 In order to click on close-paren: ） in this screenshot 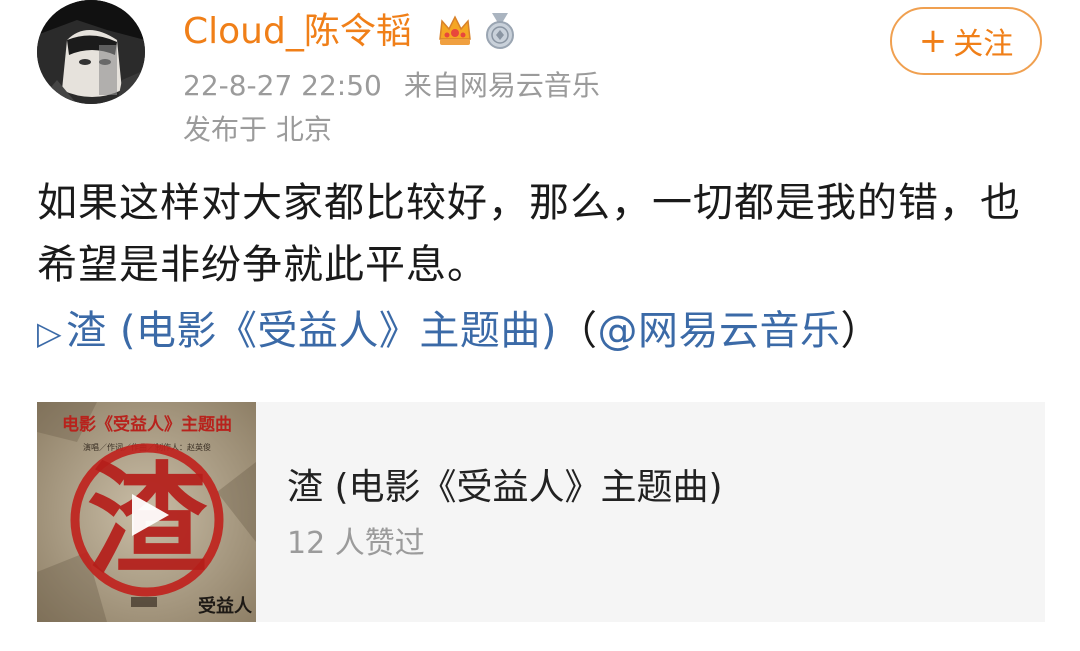, I will do `click(861, 331)`.